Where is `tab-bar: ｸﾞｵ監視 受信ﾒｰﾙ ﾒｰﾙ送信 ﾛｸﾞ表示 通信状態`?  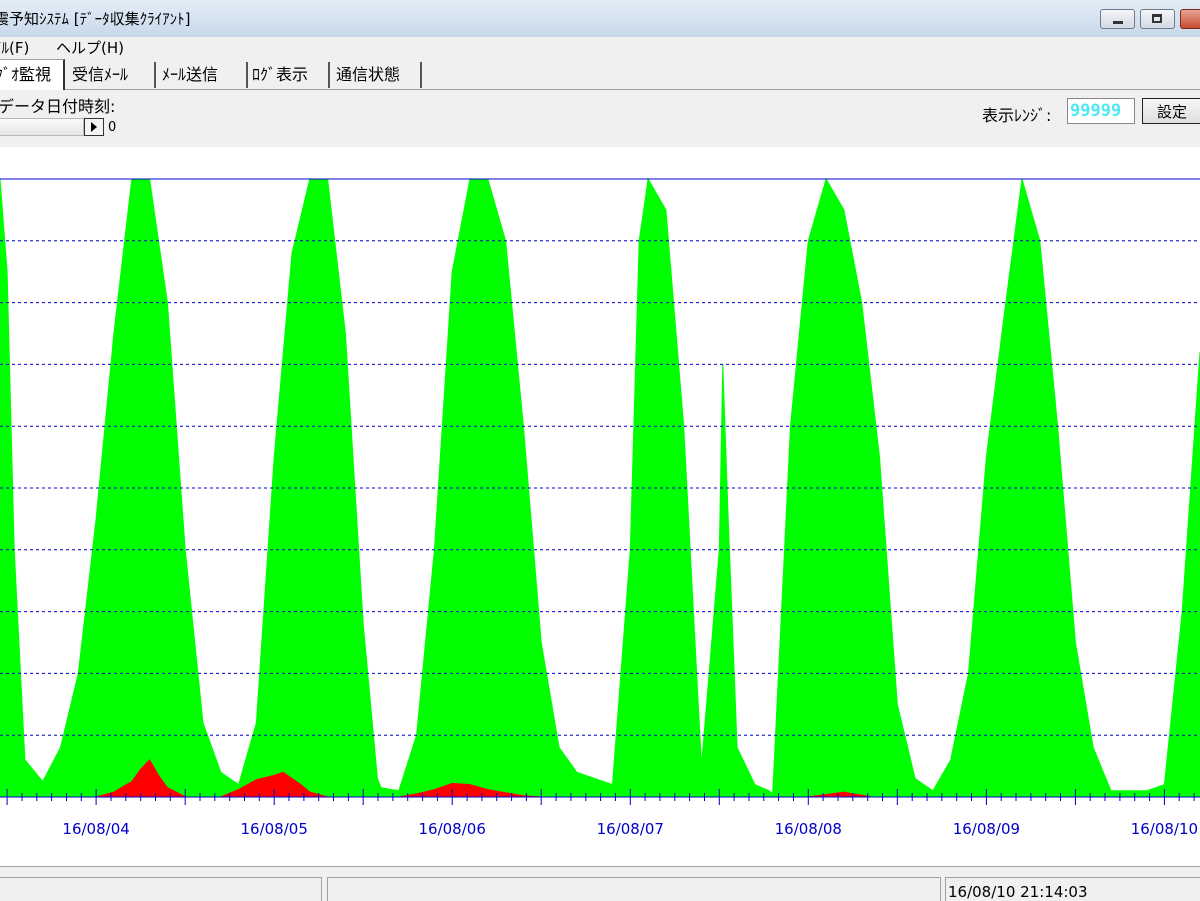
tab-bar: ｸﾞｵ監視 受信ﾒｰﾙ ﾒｰﾙ送信 ﾛｸﾞ表示 通信状態 is located at coordinates (600, 74).